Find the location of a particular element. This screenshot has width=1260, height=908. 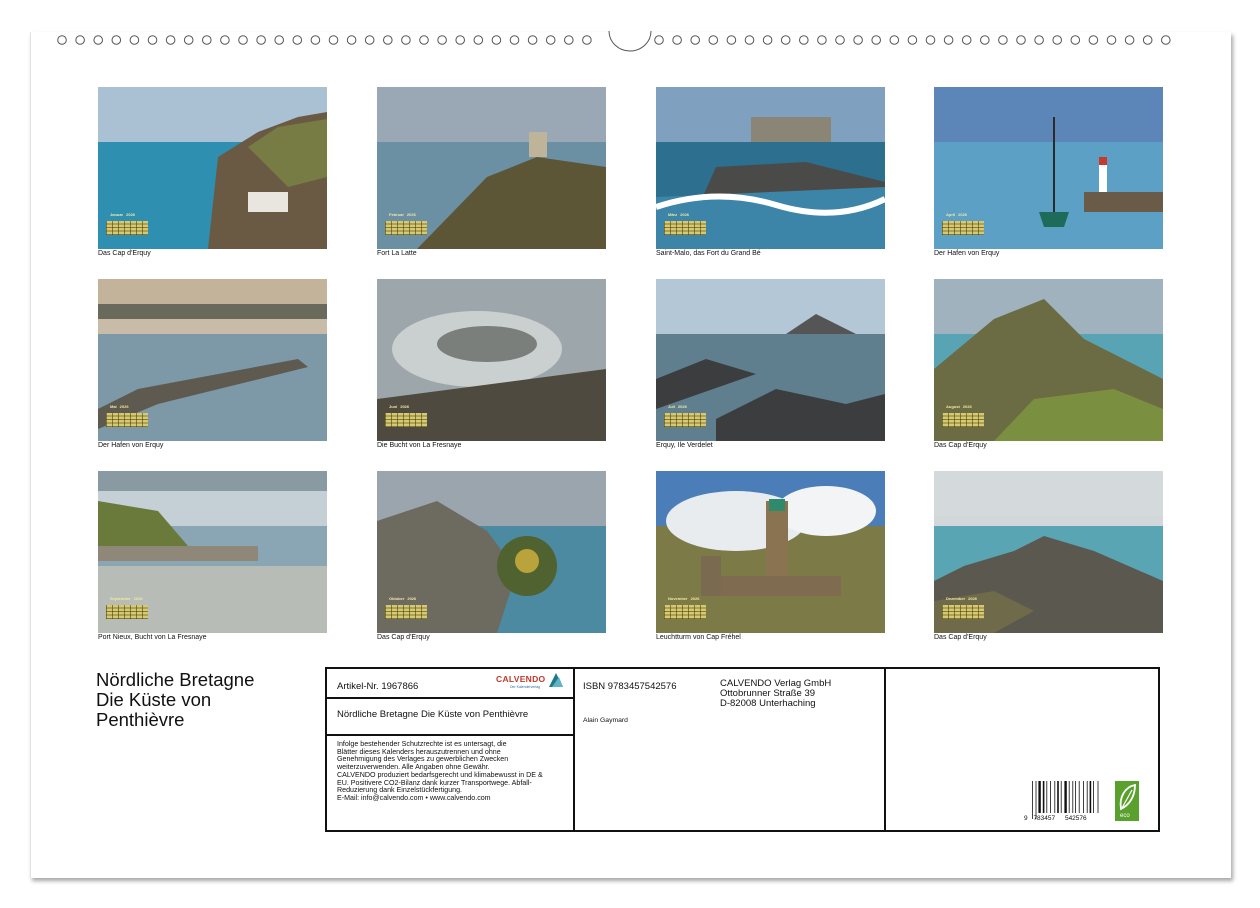

month-photo-7: Juli 2026 is located at coordinates (770, 360).